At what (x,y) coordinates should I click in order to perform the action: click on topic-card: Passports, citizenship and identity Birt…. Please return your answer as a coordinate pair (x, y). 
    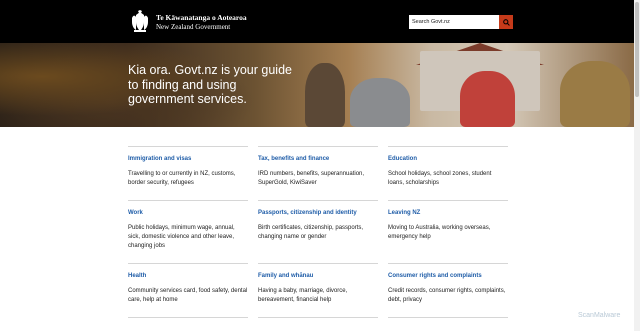
    Looking at the image, I should click on (318, 221).